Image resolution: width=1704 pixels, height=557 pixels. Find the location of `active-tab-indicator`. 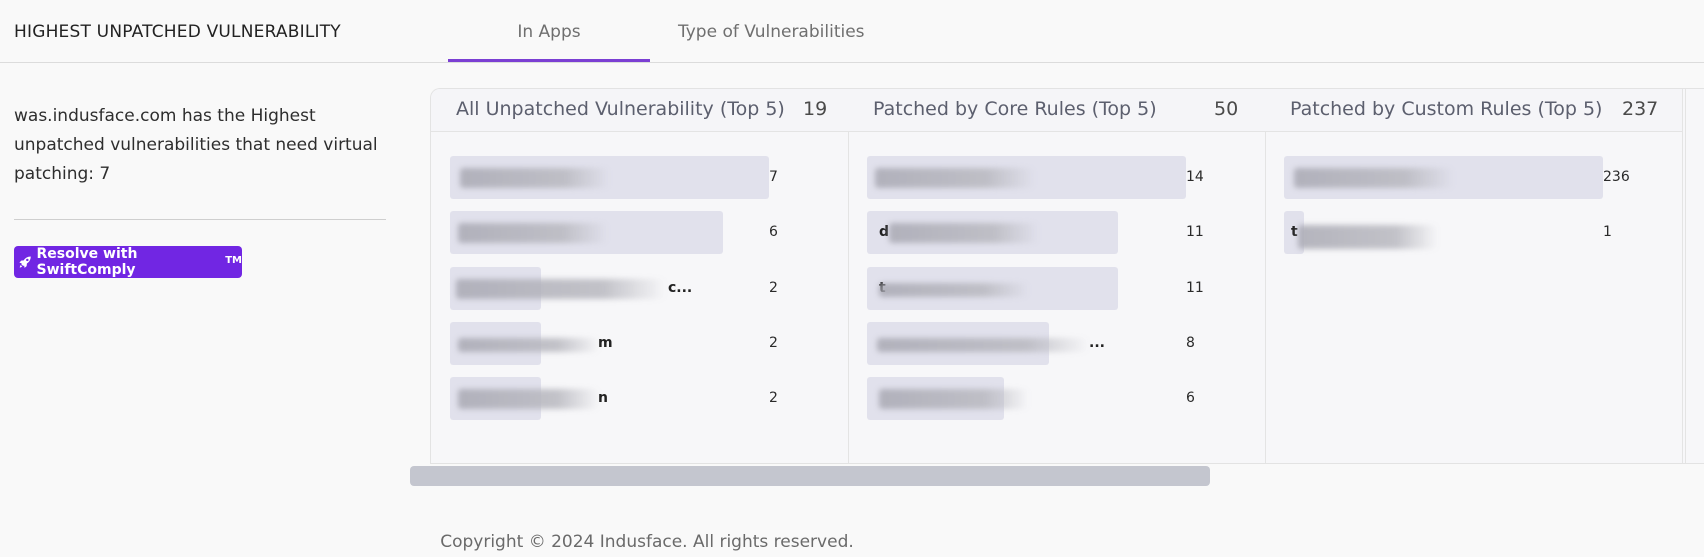

active-tab-indicator is located at coordinates (549, 60).